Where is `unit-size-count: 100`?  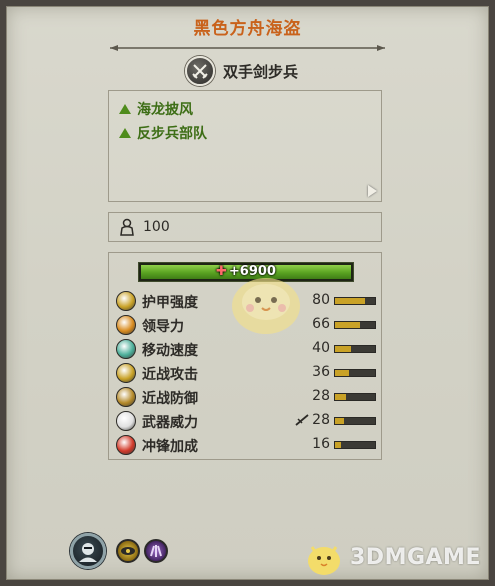
unit-size-count: 100 is located at coordinates (156, 227).